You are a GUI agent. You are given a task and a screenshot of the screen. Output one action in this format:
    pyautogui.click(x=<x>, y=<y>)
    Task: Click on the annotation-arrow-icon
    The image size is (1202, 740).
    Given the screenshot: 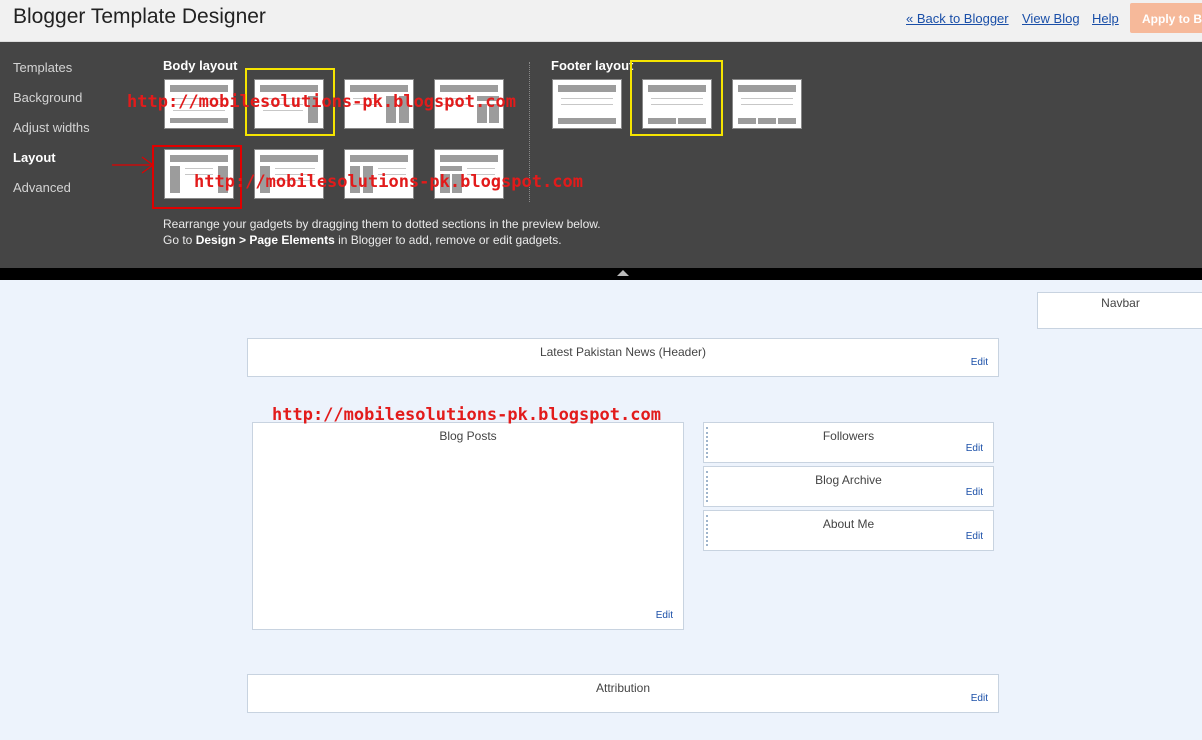 What is the action you would take?
    pyautogui.click(x=133, y=165)
    